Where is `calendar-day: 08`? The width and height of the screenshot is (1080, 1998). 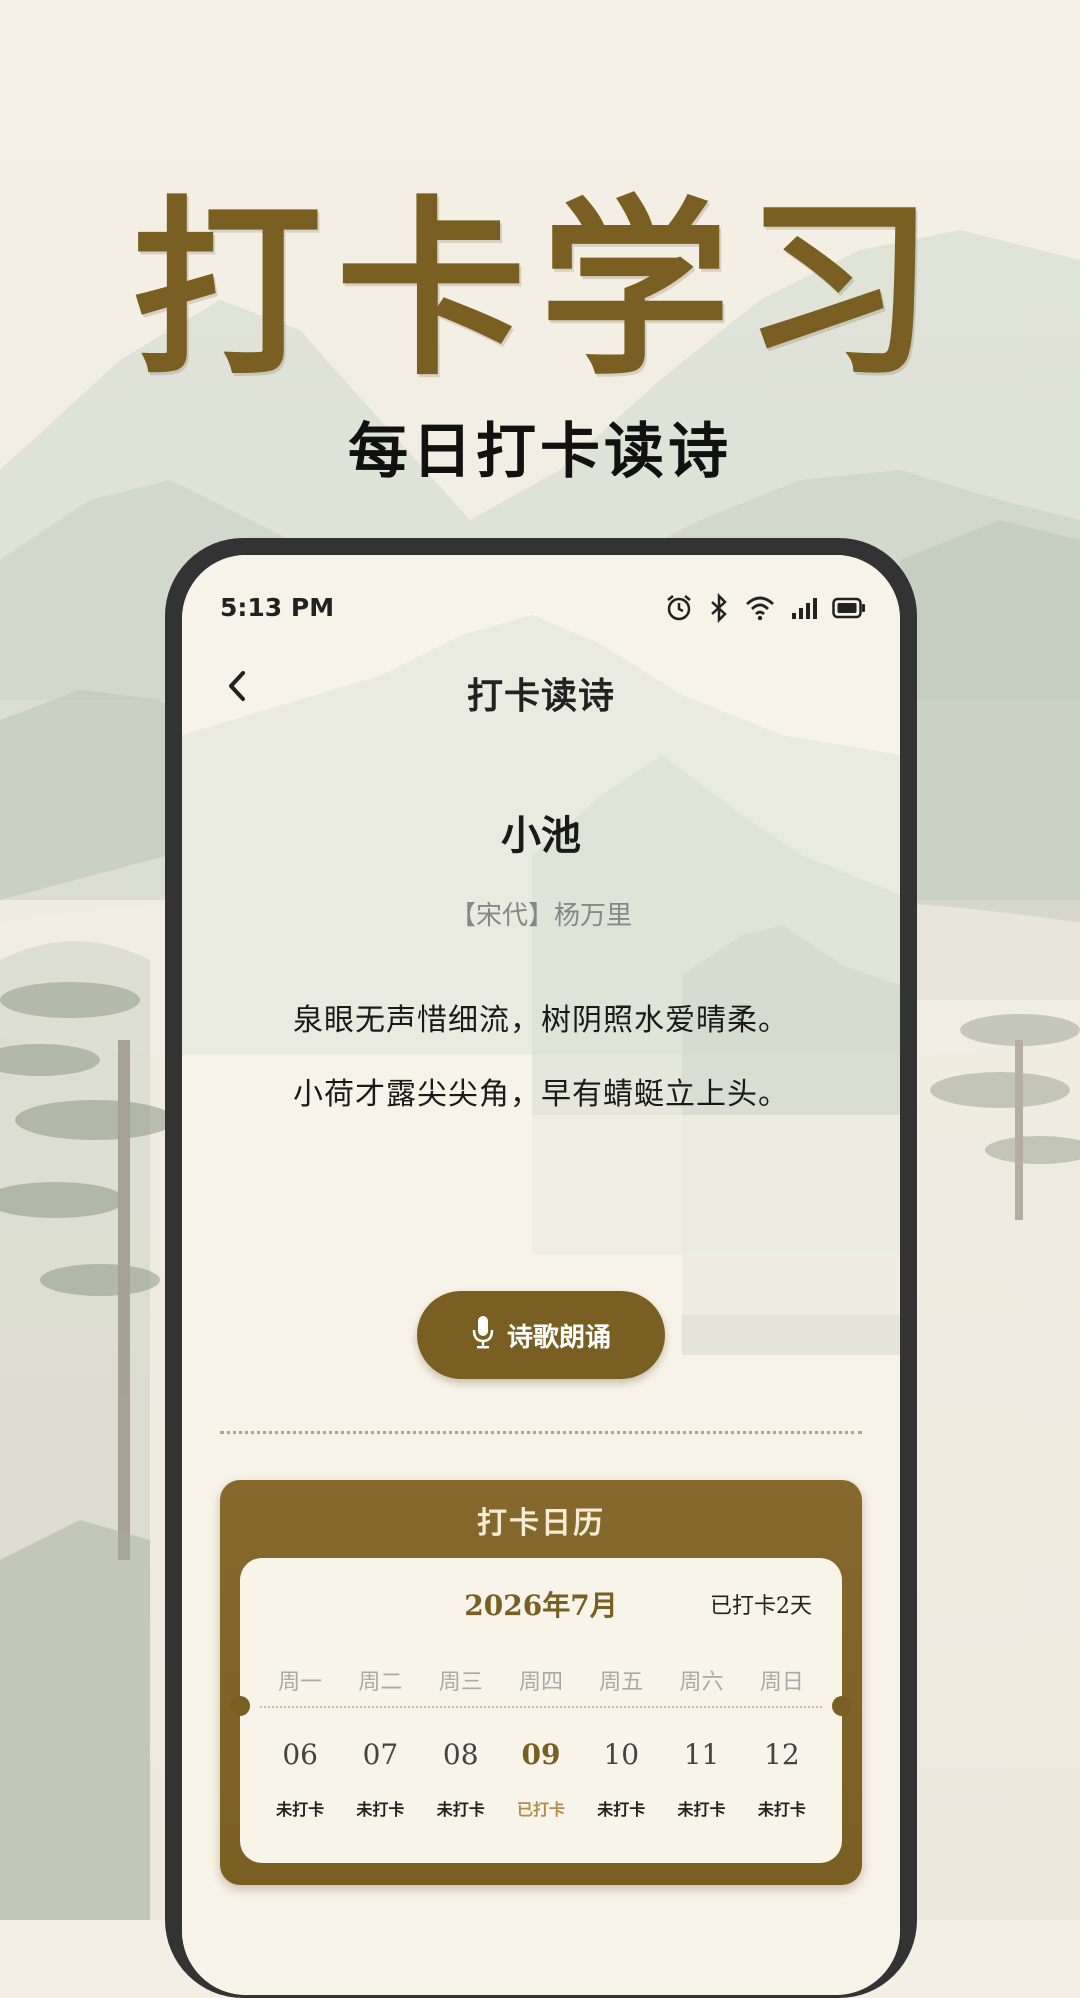 calendar-day: 08 is located at coordinates (461, 1754).